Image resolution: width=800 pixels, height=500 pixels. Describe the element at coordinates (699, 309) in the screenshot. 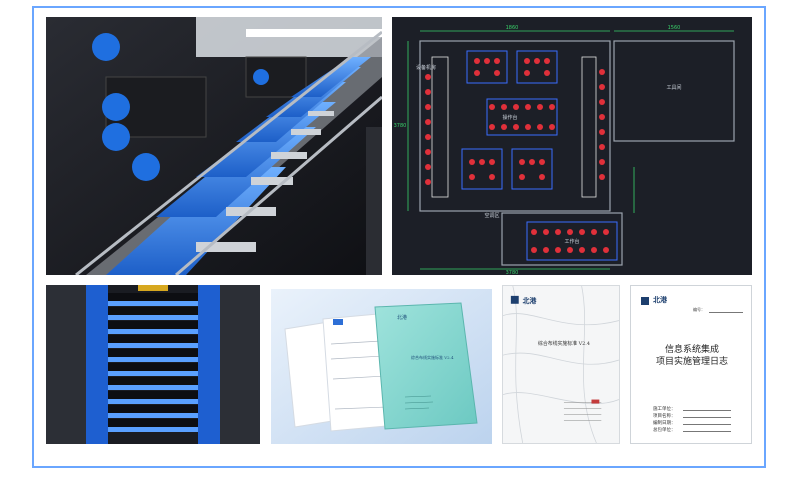

I see `journal-no-label: 编号：` at that location.